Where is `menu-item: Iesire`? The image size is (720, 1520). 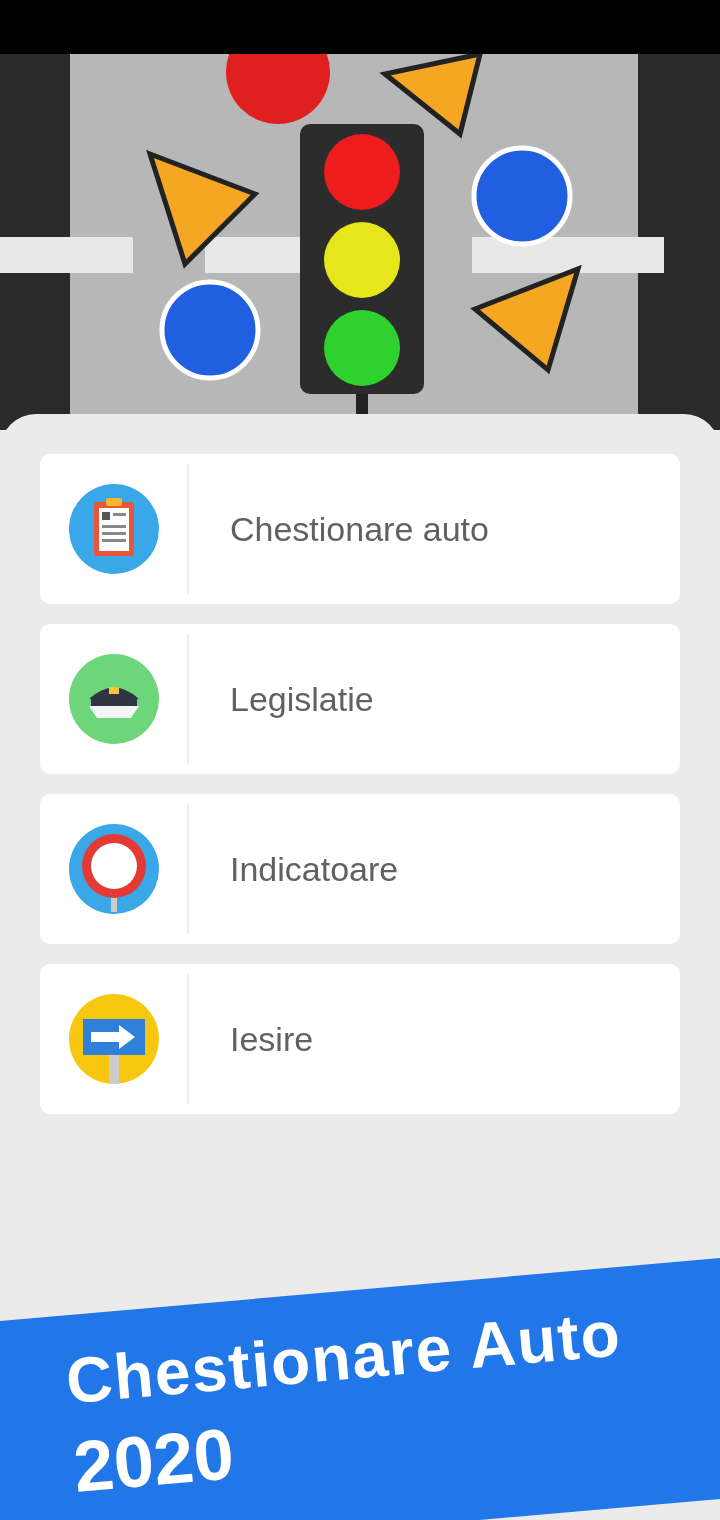 menu-item: Iesire is located at coordinates (360, 1039).